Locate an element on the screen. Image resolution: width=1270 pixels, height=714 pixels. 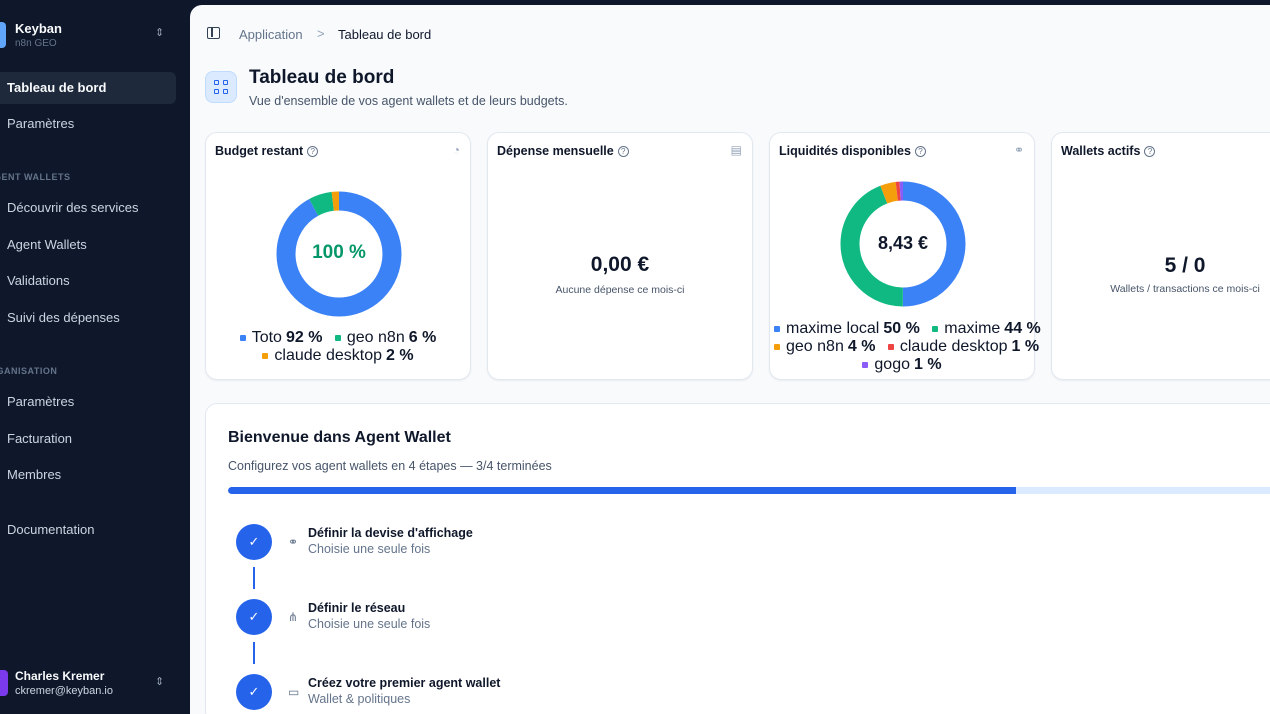
card-title-text: Wallets actifs is located at coordinates (1101, 151).